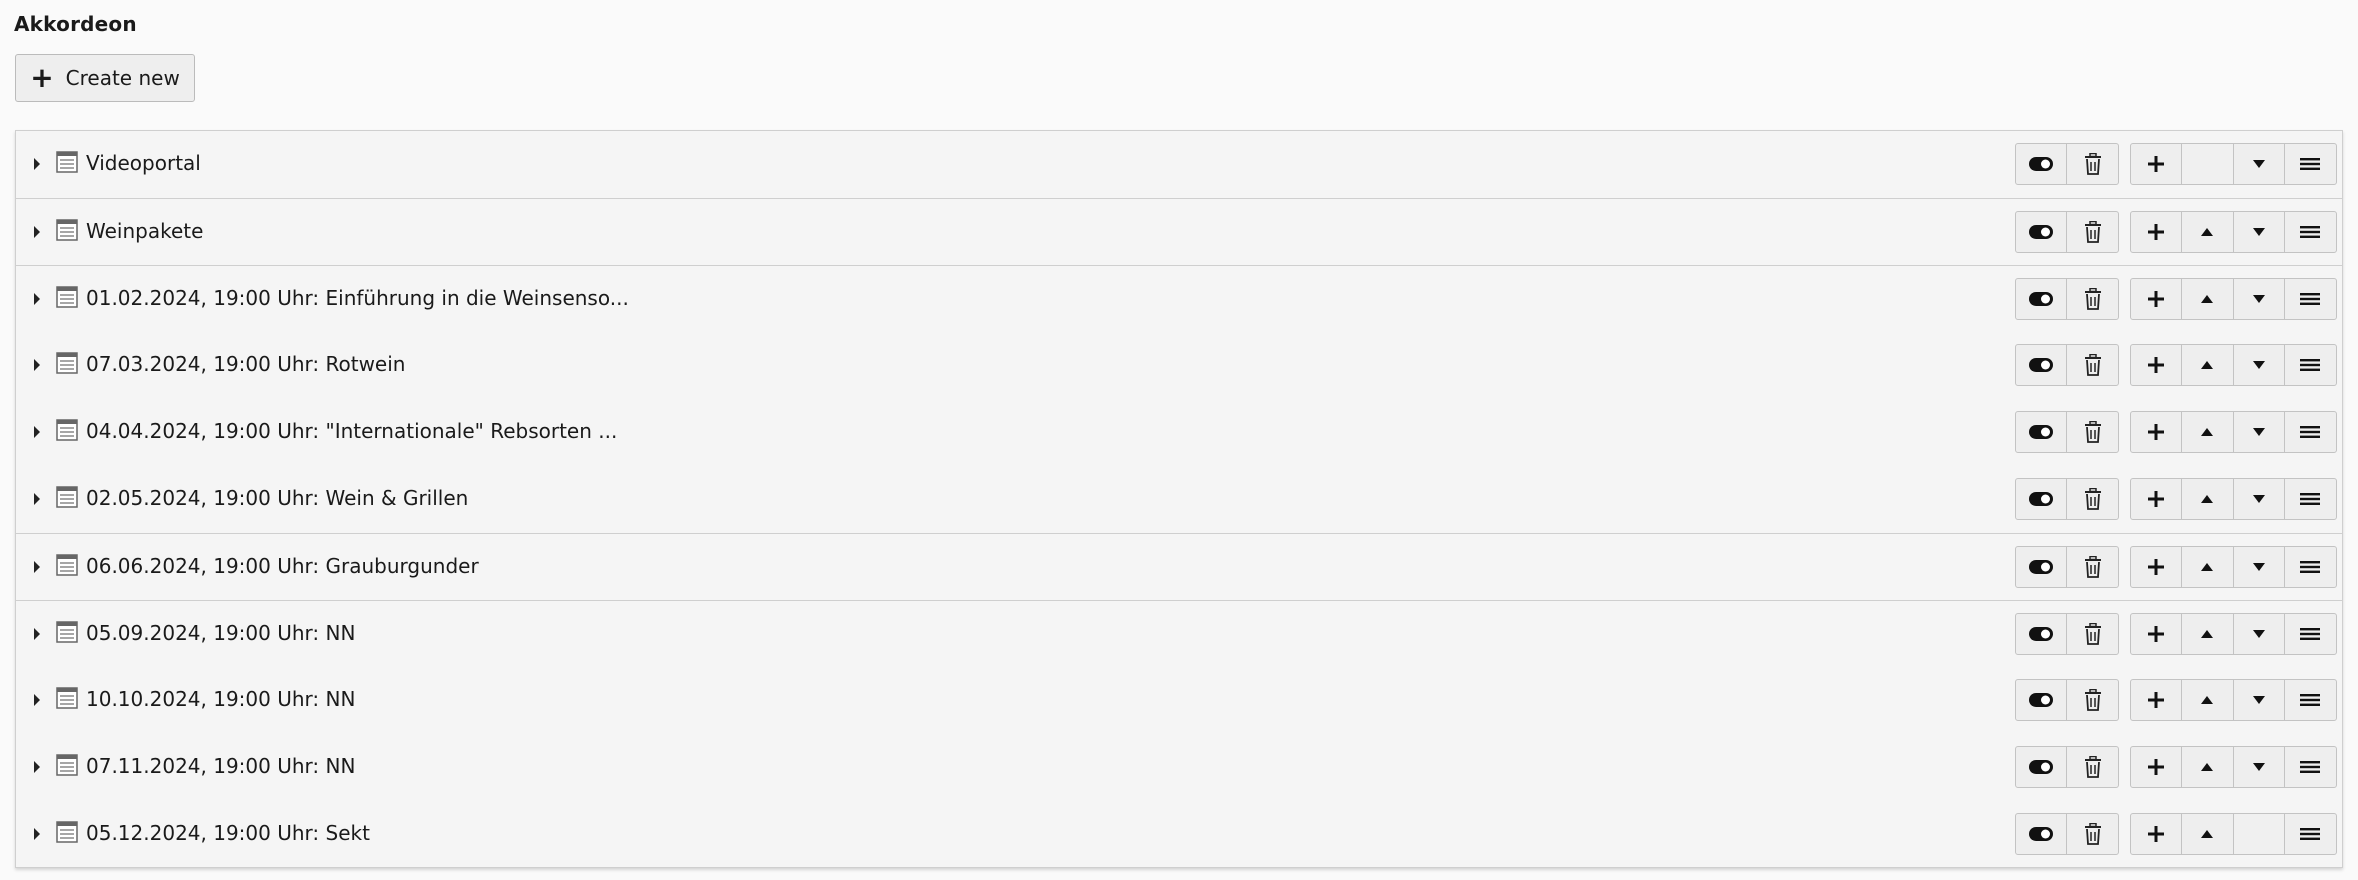 Image resolution: width=2358 pixels, height=880 pixels. Describe the element at coordinates (282, 566) in the screenshot. I see `record-title: 06.06.2024, 19:00 Uhr: Grauburgunder` at that location.